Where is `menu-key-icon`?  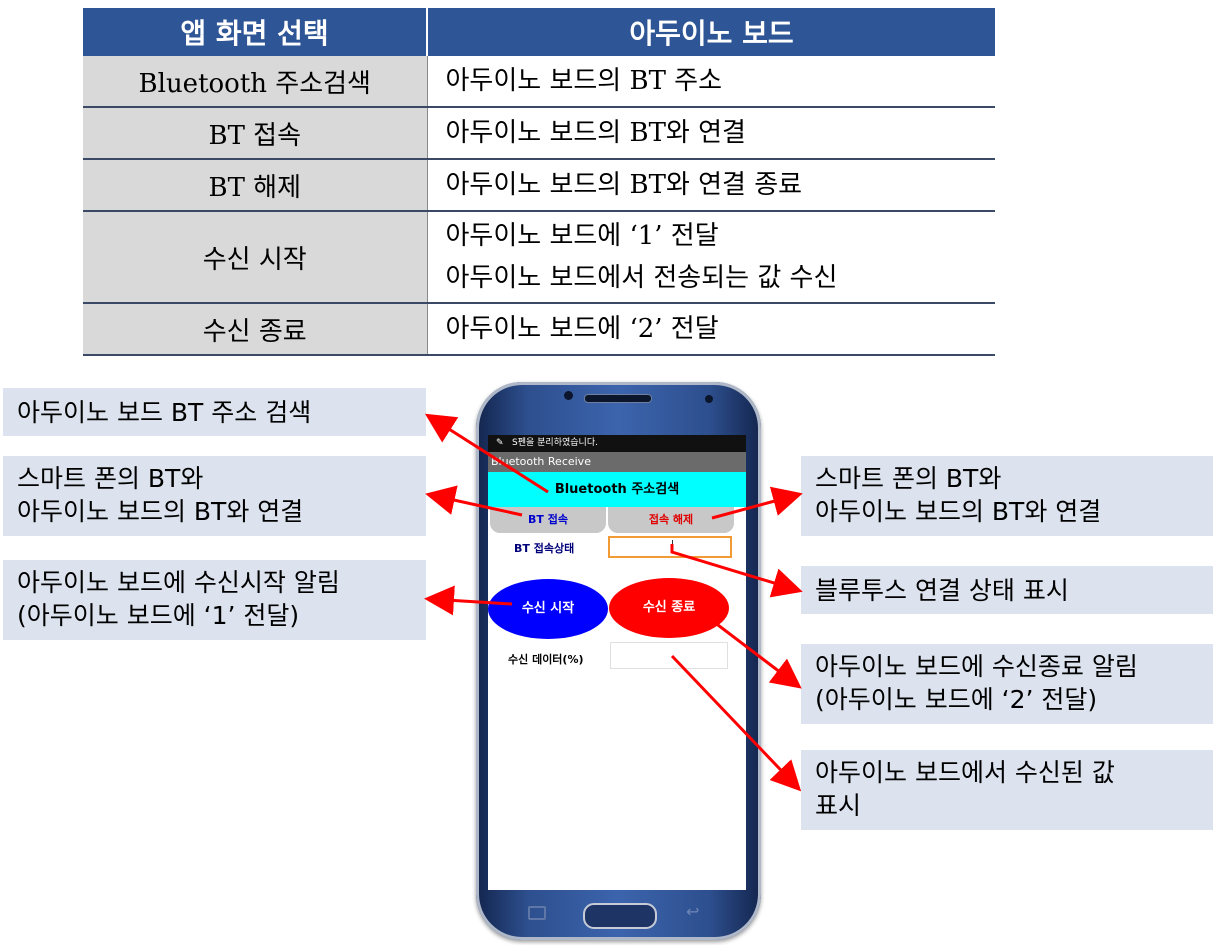 menu-key-icon is located at coordinates (537, 913).